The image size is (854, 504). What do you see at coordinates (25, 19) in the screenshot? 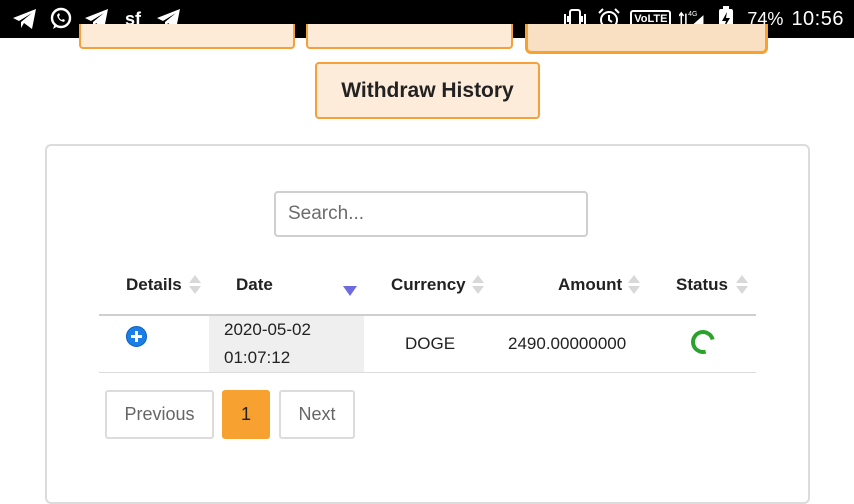
I see `telegram-icon` at bounding box center [25, 19].